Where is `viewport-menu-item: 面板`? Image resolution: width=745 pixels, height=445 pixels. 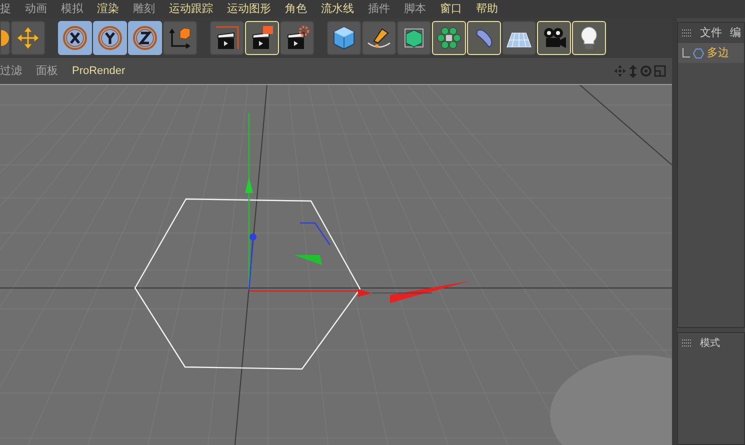
viewport-menu-item: 面板 is located at coordinates (47, 71).